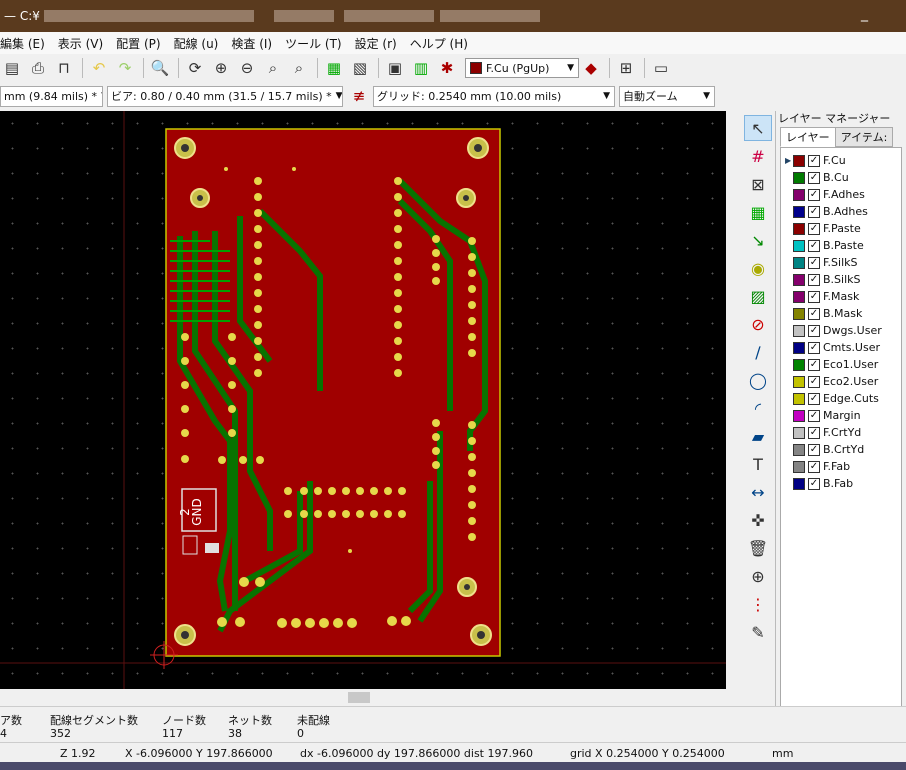  I want to click on drc-bug-icon: ✱, so click(447, 68).